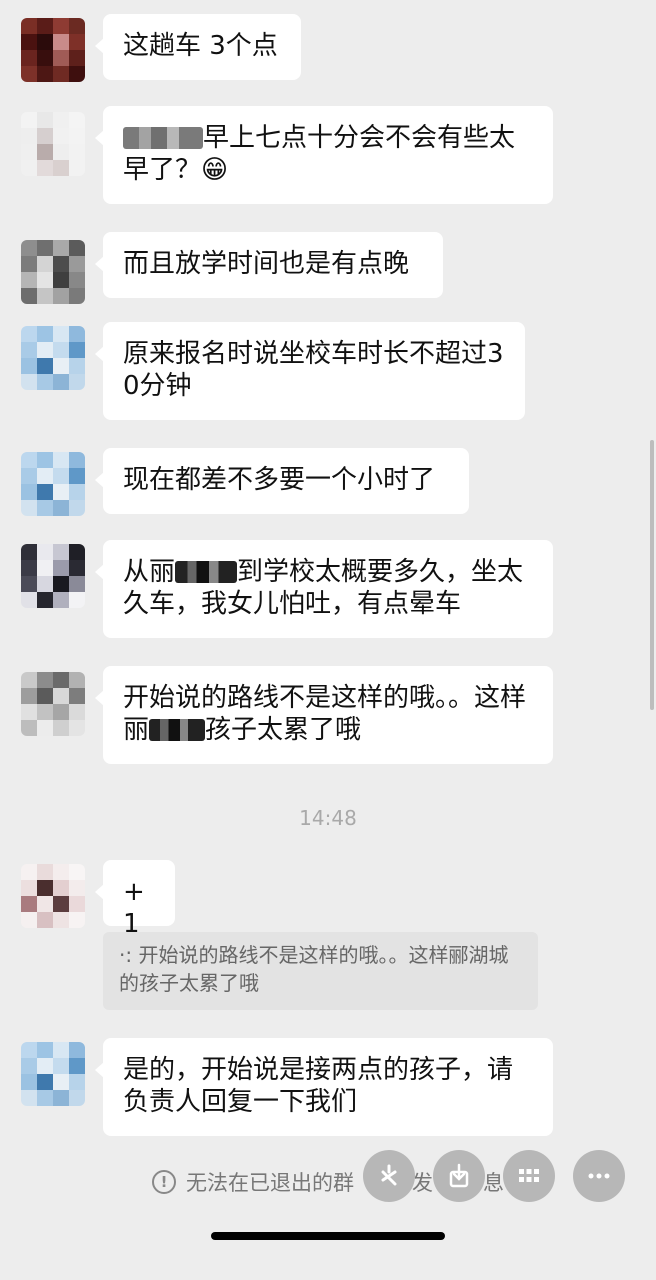 Image resolution: width=656 pixels, height=1280 pixels. I want to click on notice-text: 无法在已退出的群, so click(270, 1183).